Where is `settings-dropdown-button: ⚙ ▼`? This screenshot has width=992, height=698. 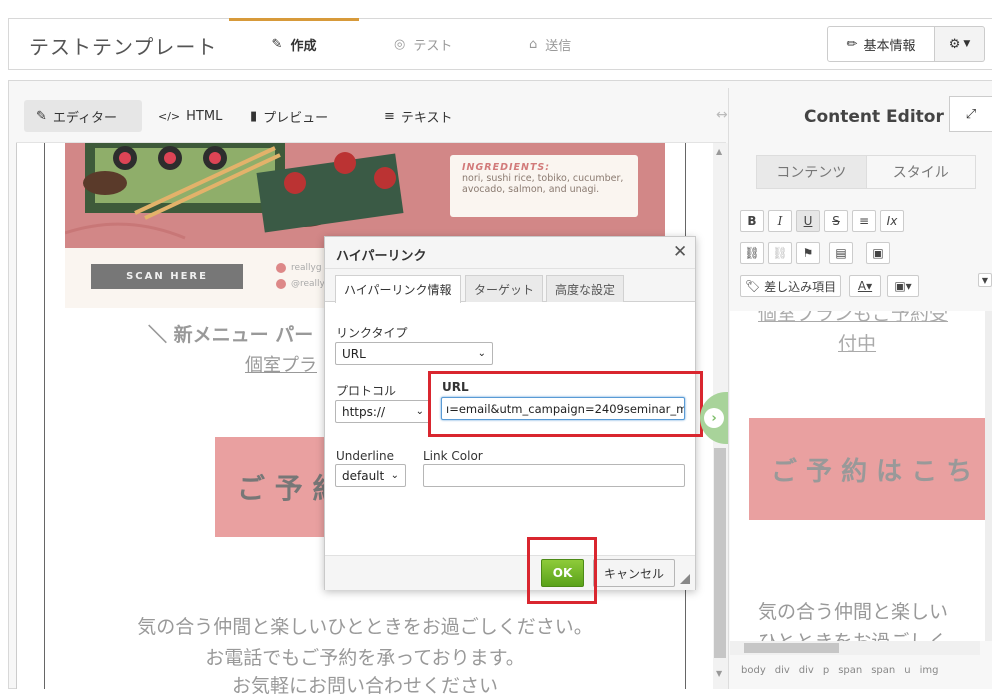
settings-dropdown-button: ⚙ ▼ is located at coordinates (960, 44).